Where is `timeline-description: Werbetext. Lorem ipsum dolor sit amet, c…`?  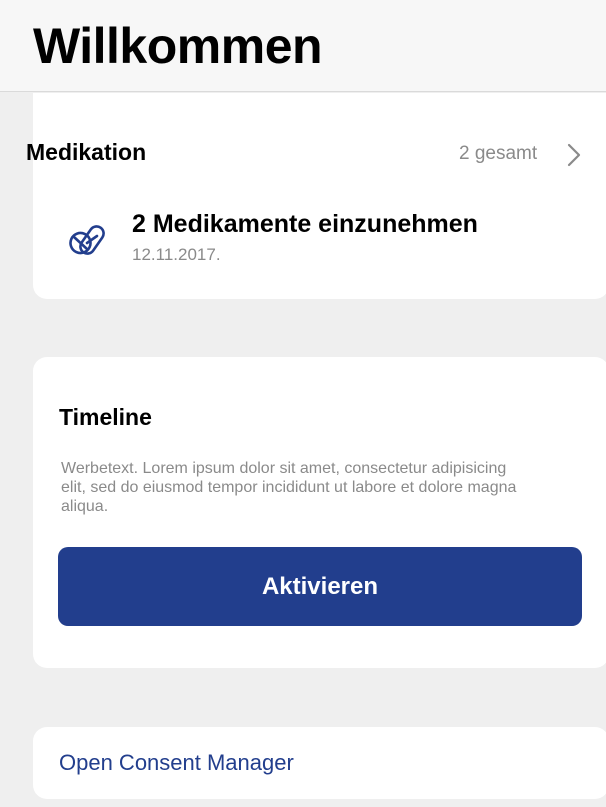 timeline-description: Werbetext. Lorem ipsum dolor sit amet, c… is located at coordinates (289, 487).